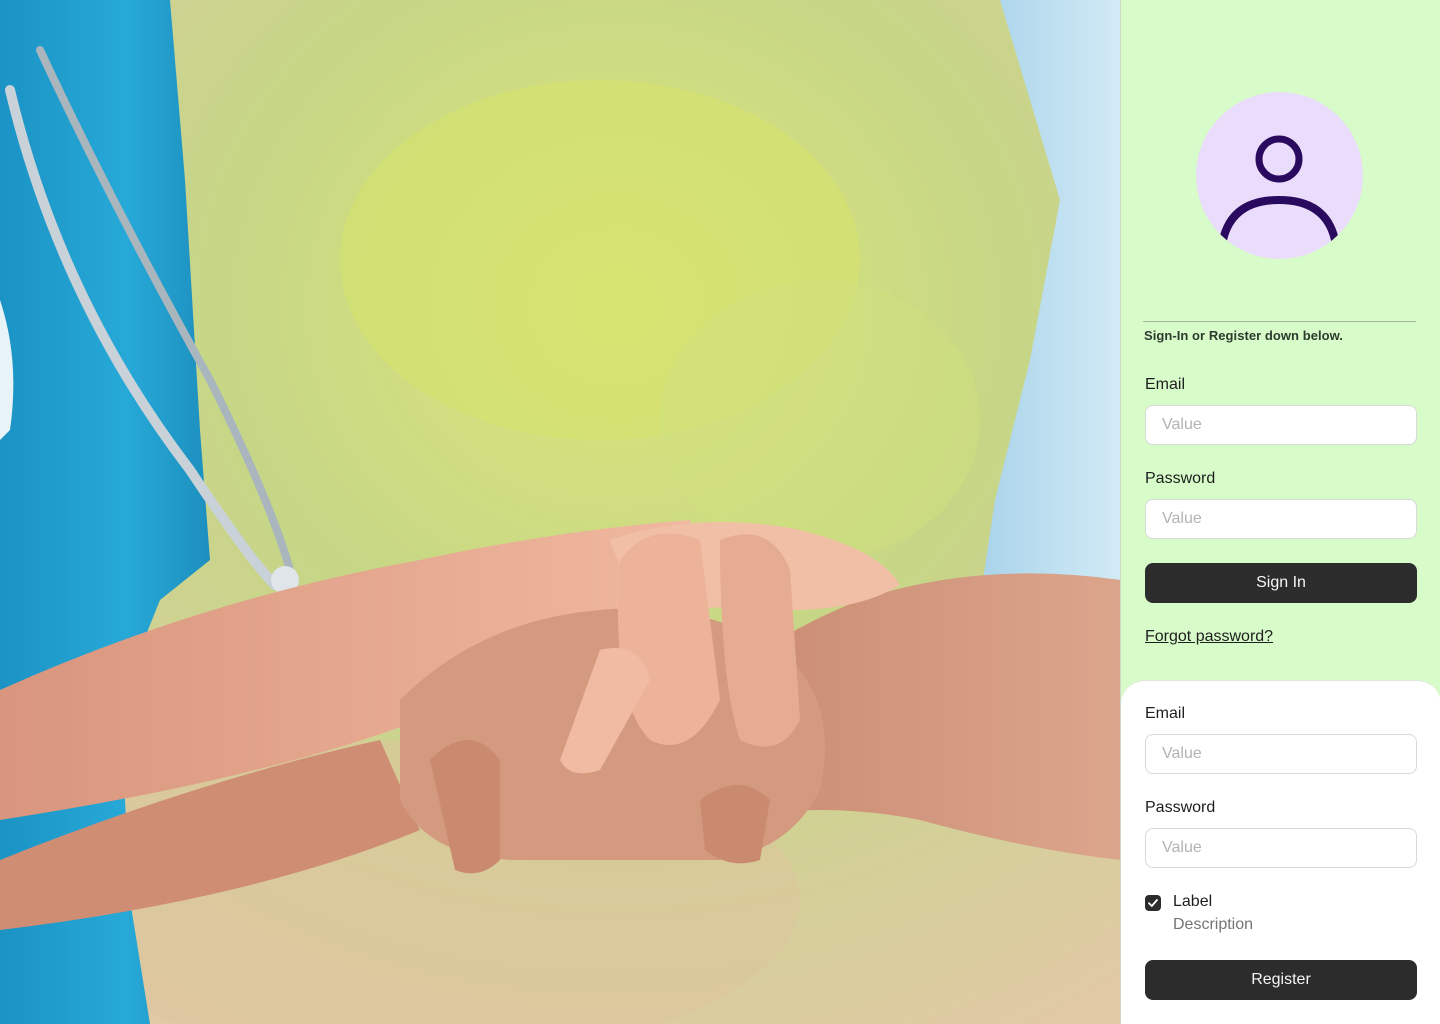 The width and height of the screenshot is (1440, 1024). Describe the element at coordinates (1279, 321) in the screenshot. I see `divider` at that location.